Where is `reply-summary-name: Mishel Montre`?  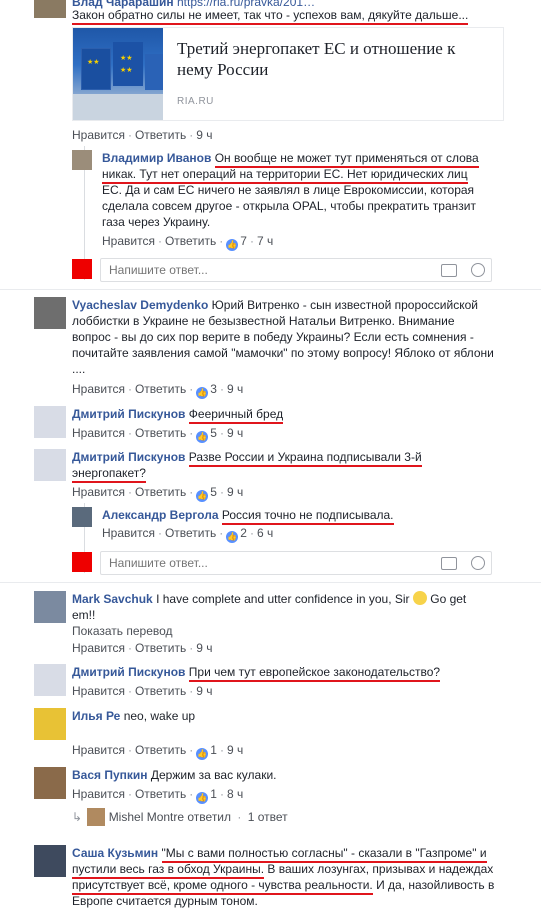
reply-summary-name: Mishel Montre is located at coordinates (146, 817).